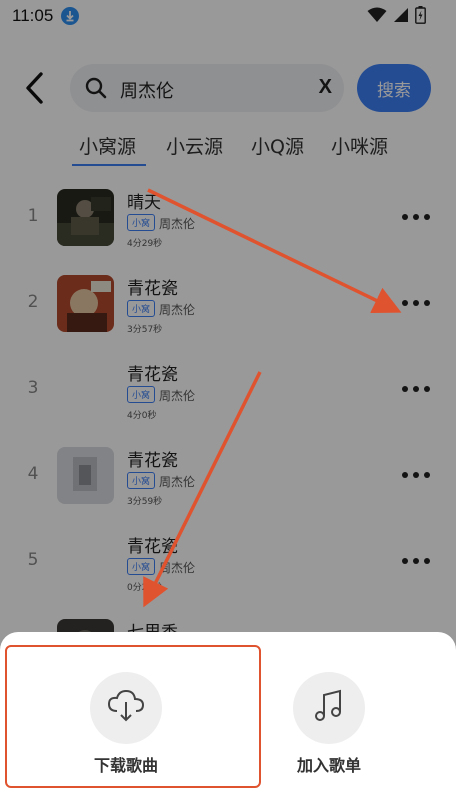 The height and width of the screenshot is (811, 456). I want to click on music-note-icon, so click(329, 708).